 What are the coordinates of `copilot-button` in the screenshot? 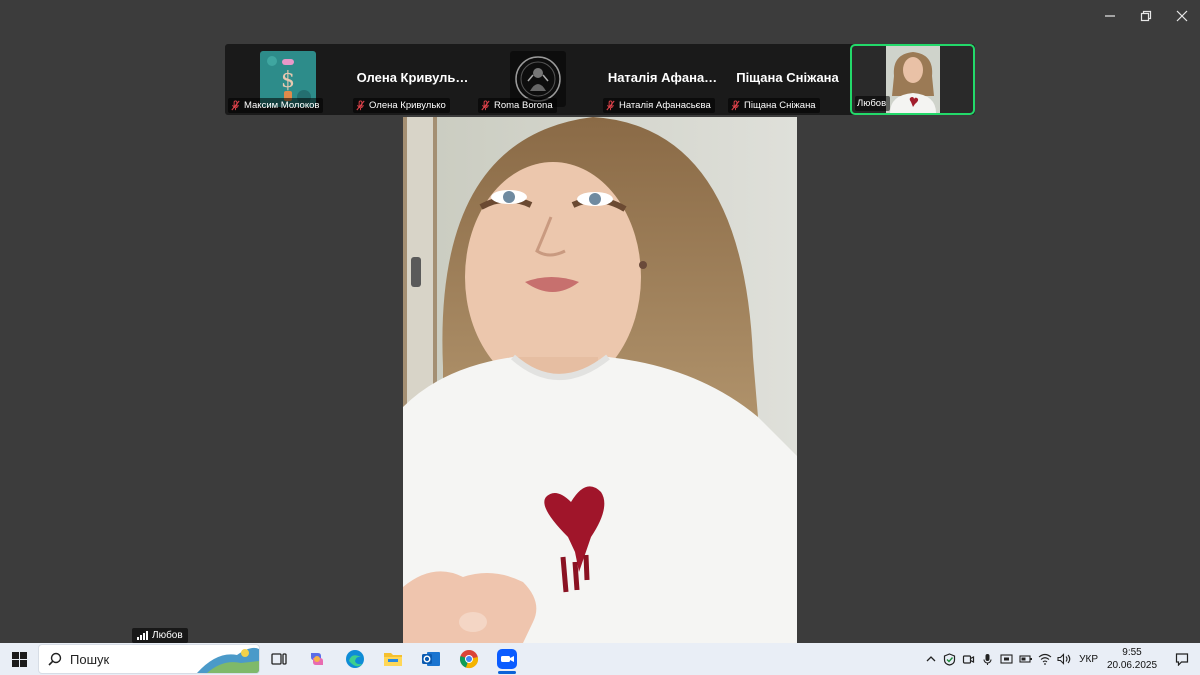 It's located at (317, 659).